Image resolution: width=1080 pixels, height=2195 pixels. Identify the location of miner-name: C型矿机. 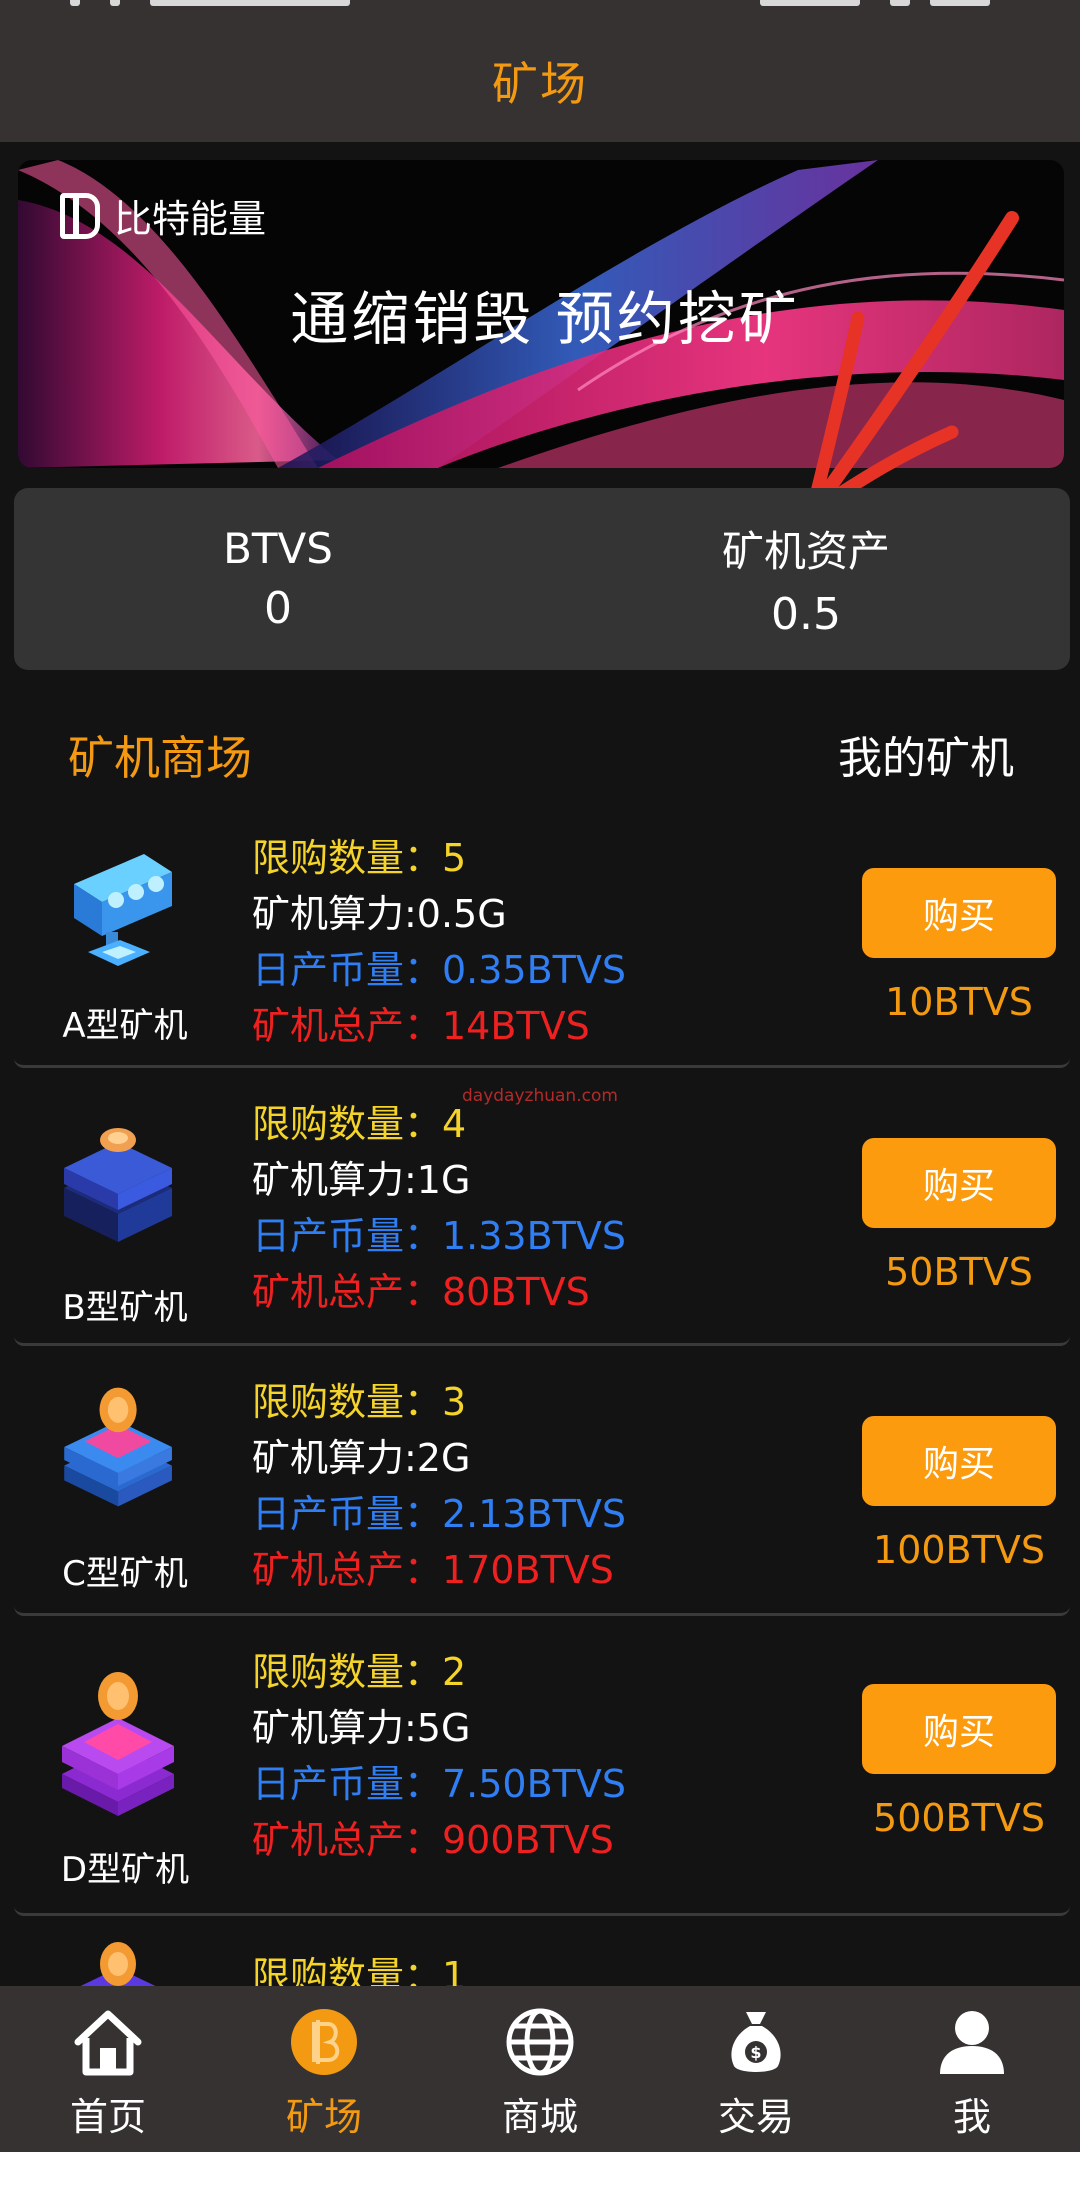
(125, 1574).